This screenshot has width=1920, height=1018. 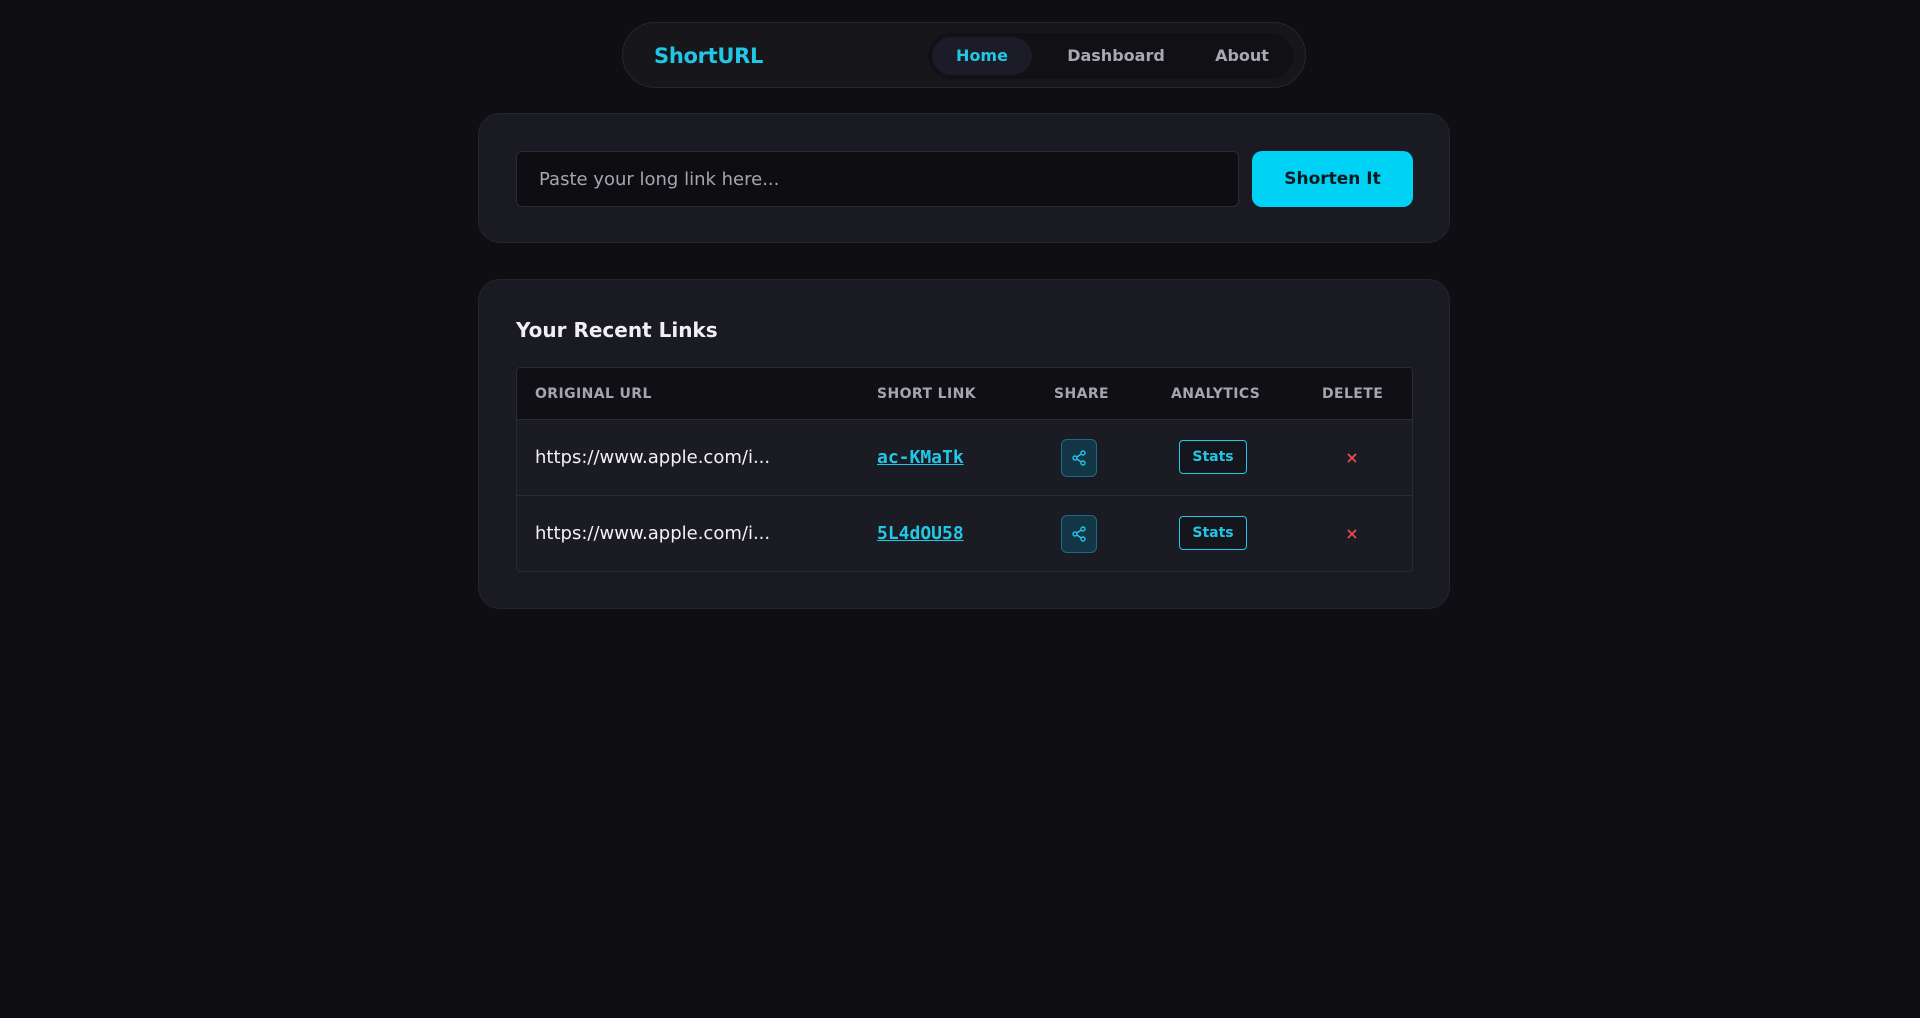 I want to click on top-nav-bar: ShortURL Home Dashboard About, so click(x=964, y=55).